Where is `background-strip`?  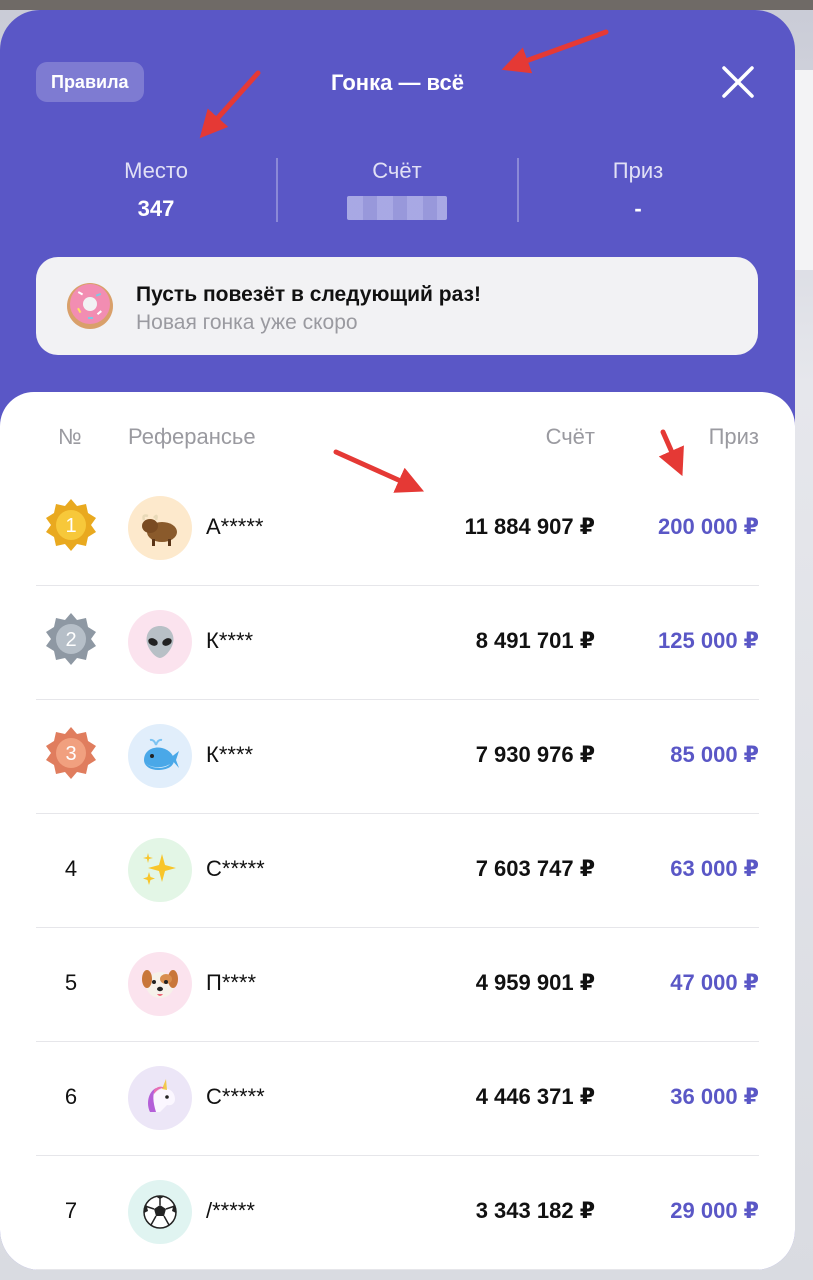 background-strip is located at coordinates (406, 5).